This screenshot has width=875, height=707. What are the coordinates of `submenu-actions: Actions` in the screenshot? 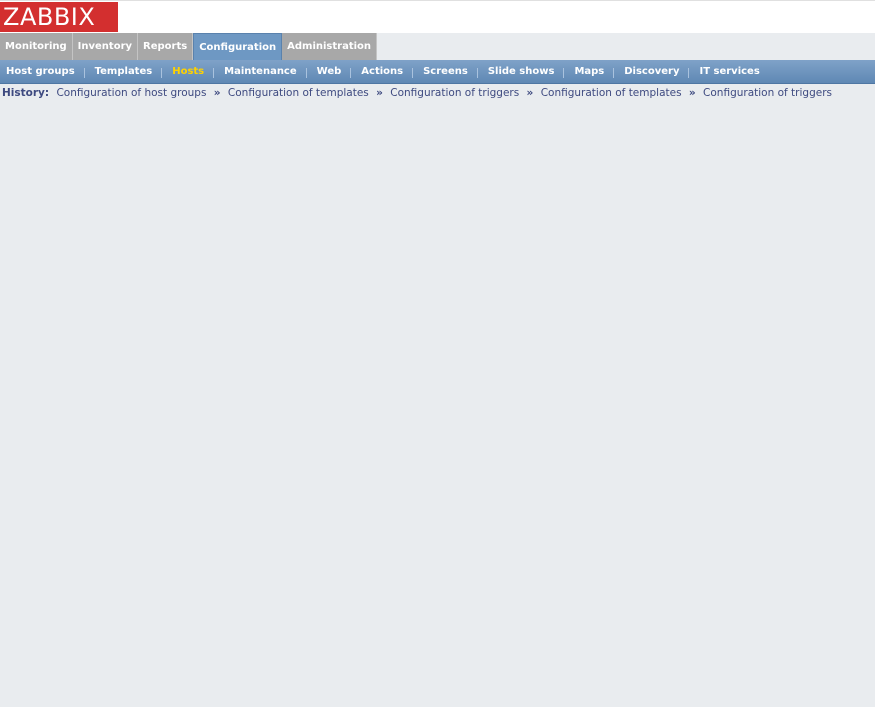 It's located at (381, 72).